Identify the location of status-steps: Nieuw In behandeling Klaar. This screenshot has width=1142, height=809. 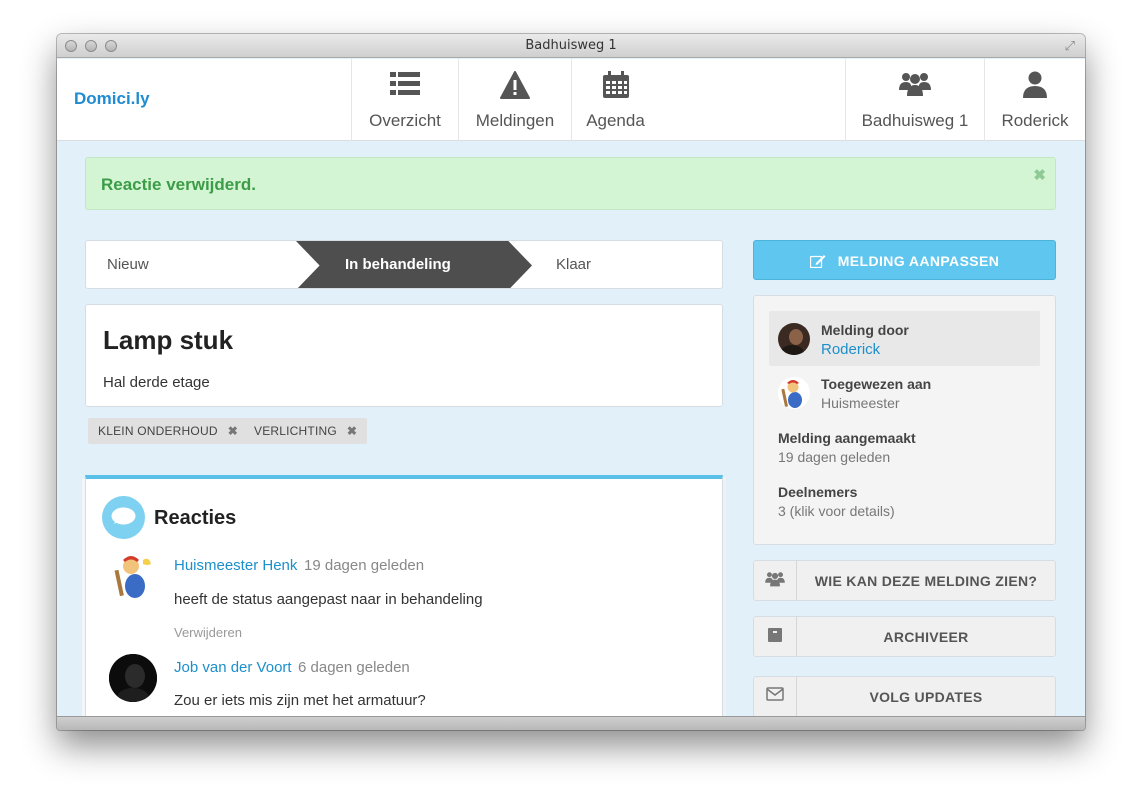
(404, 264).